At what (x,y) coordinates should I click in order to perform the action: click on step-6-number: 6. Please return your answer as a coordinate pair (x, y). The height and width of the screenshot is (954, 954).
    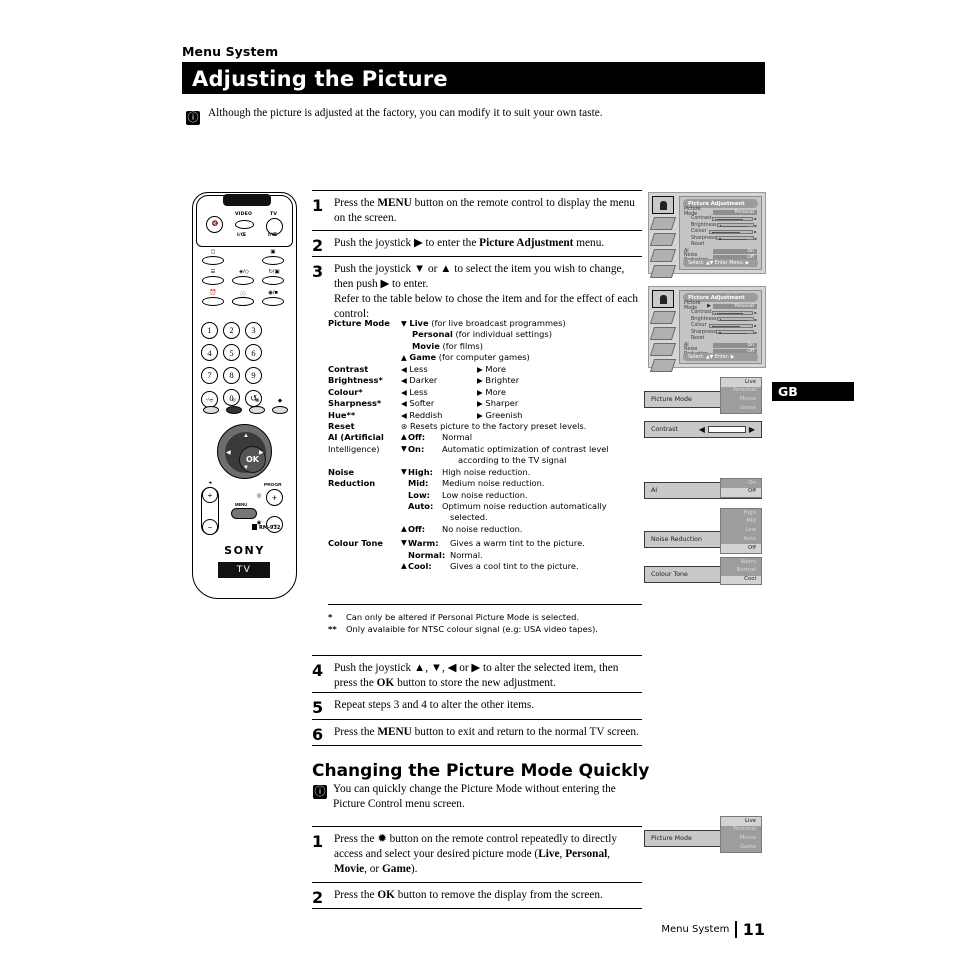
    Looking at the image, I should click on (318, 734).